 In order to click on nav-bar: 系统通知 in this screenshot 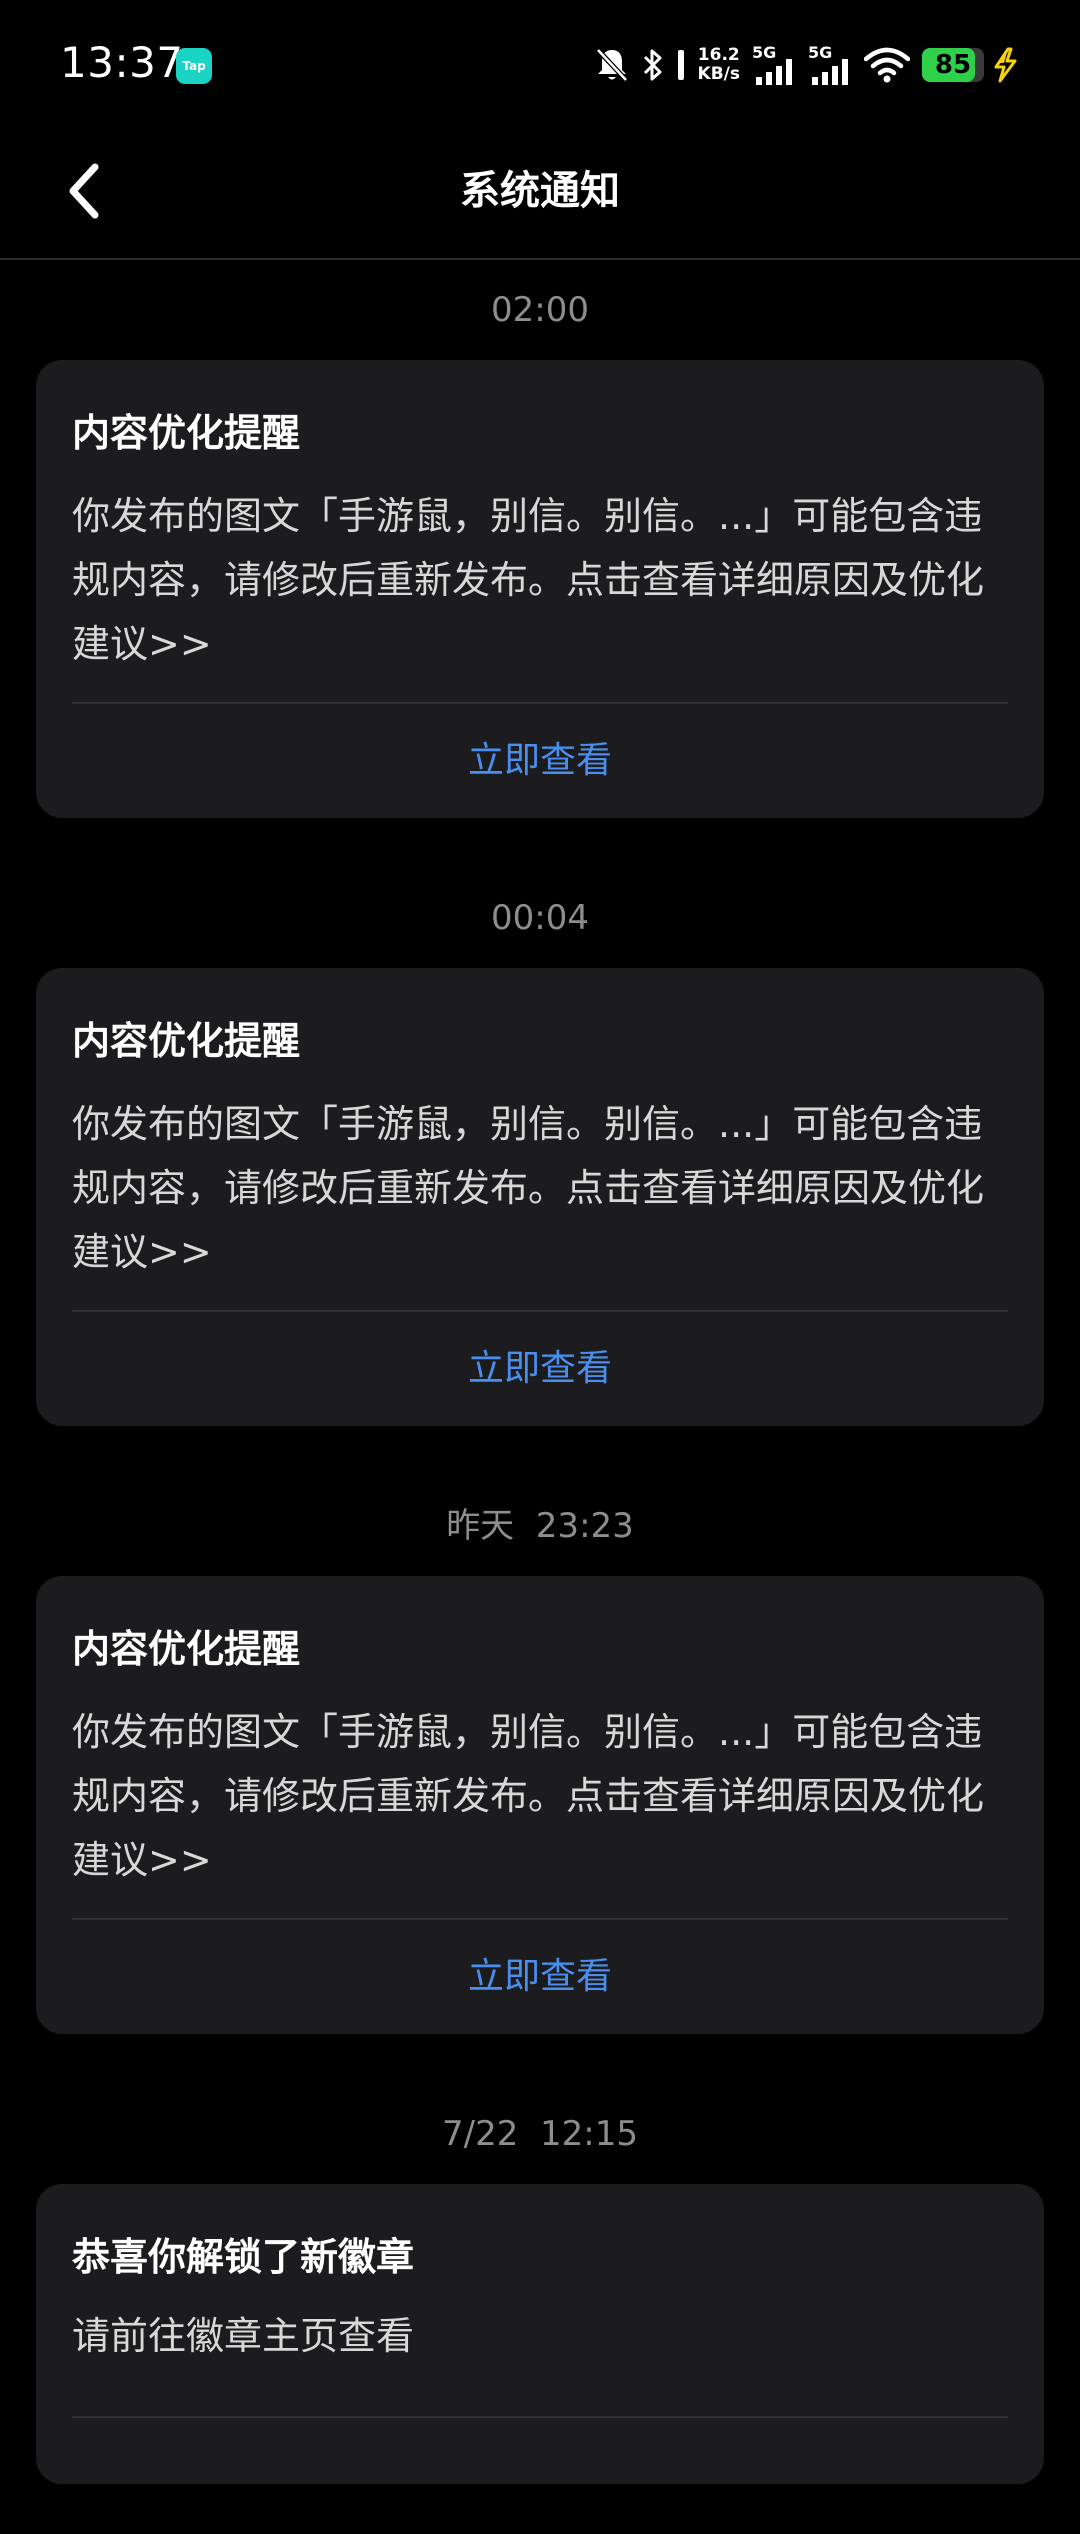, I will do `click(540, 195)`.